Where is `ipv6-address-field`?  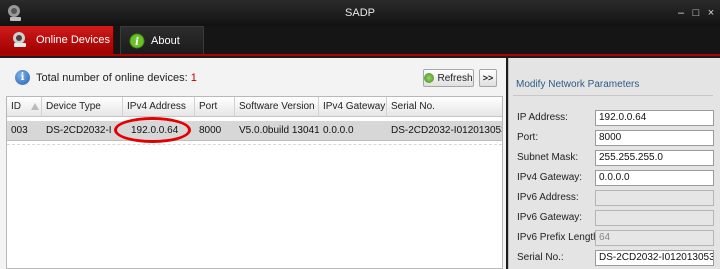 ipv6-address-field is located at coordinates (654, 198).